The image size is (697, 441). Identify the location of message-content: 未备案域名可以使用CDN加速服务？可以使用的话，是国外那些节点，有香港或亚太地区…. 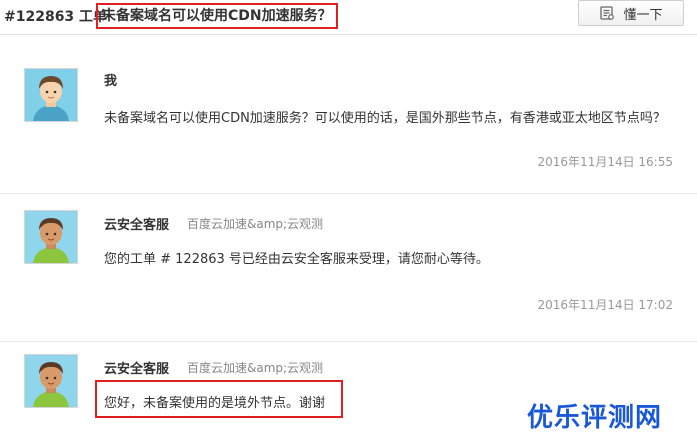
(385, 118).